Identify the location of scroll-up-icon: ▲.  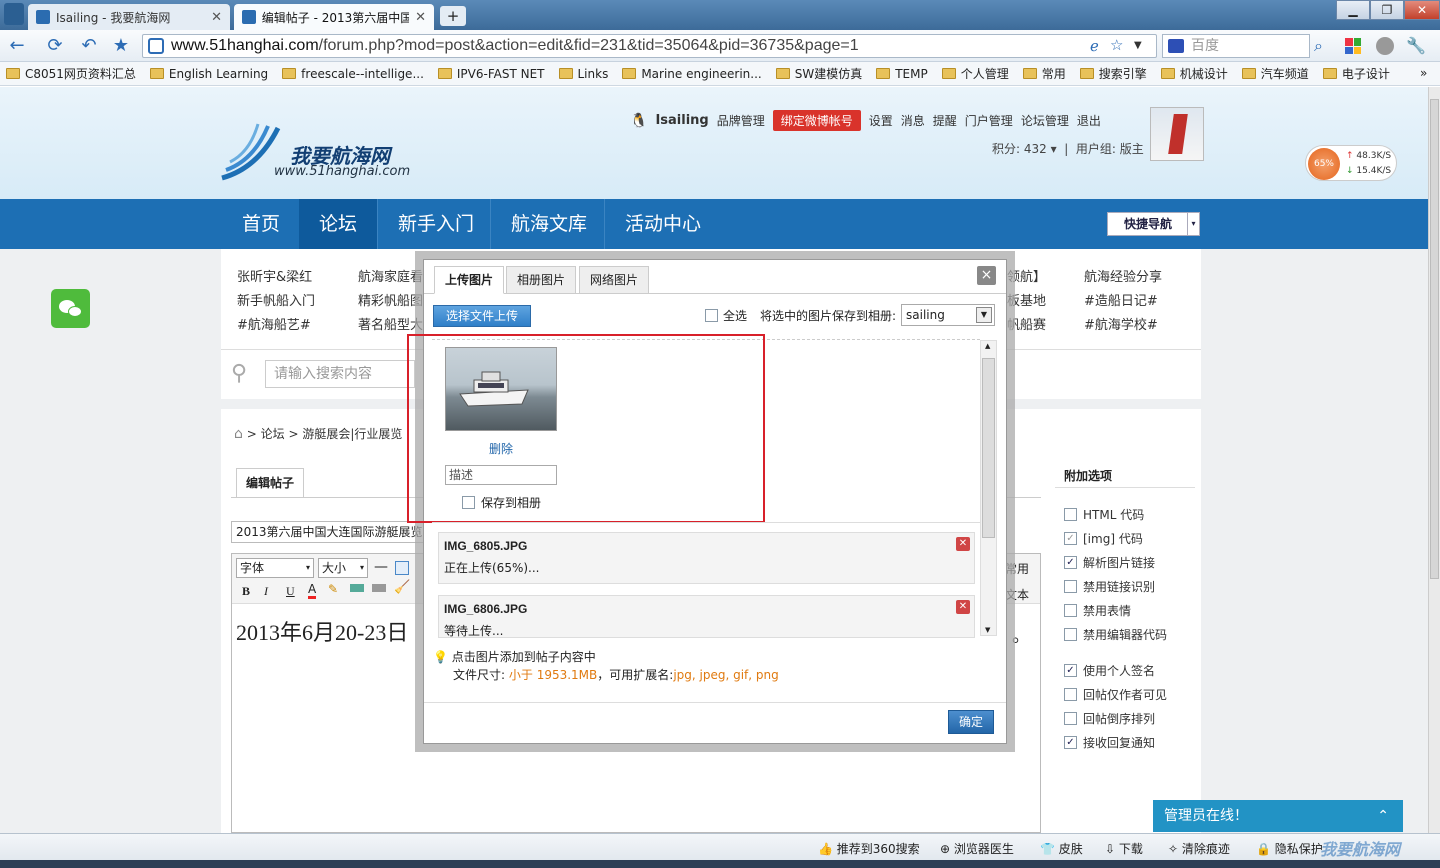
(987, 346).